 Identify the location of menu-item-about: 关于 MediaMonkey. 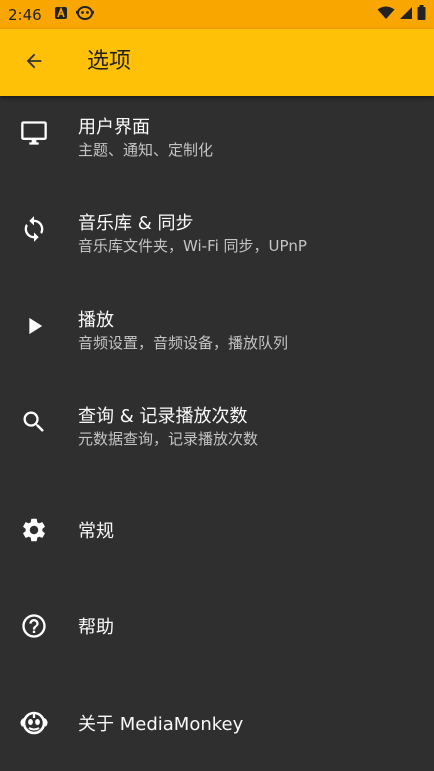
(217, 722).